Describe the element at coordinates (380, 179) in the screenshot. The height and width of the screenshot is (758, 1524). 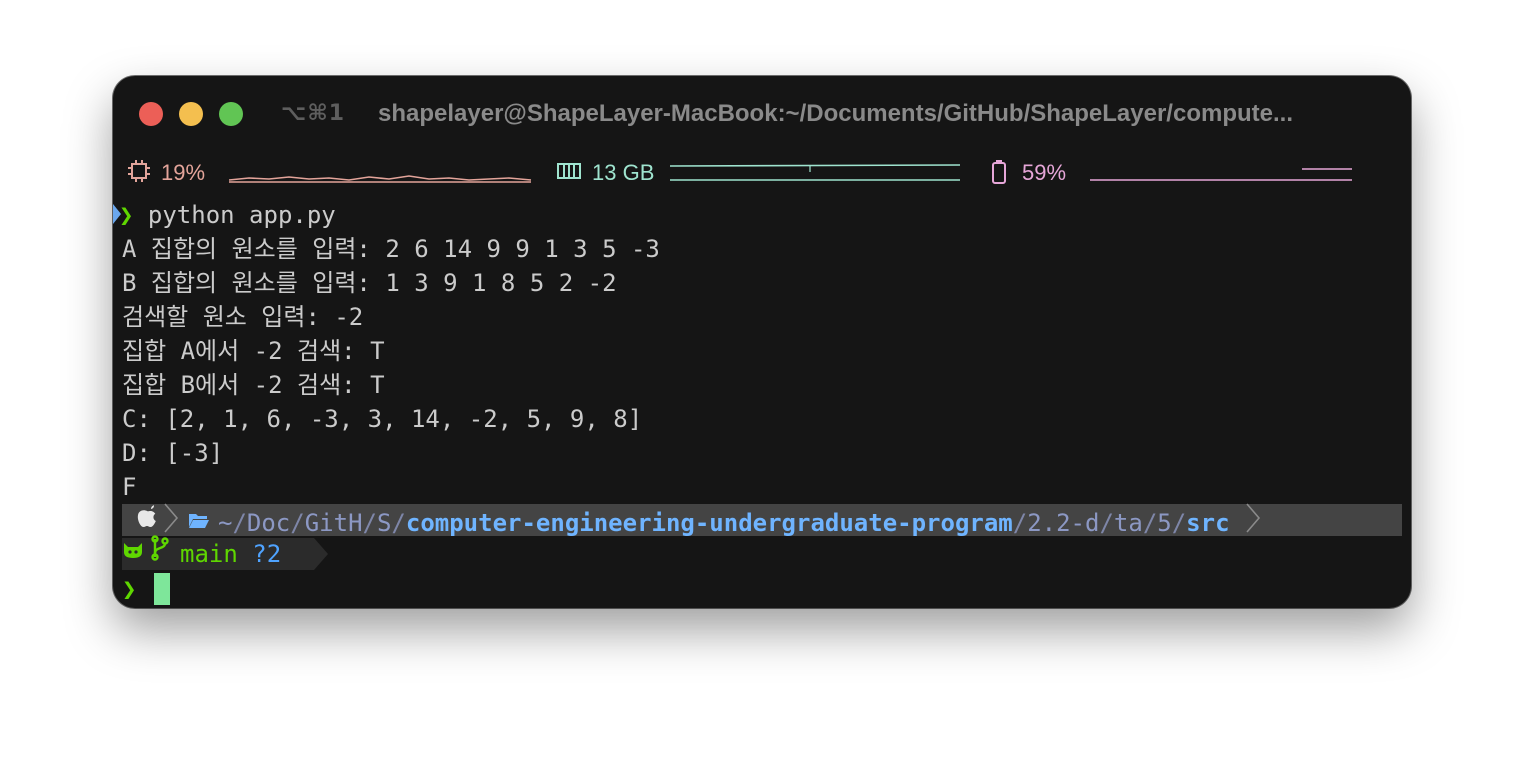
I see `cpu-sparkline` at that location.